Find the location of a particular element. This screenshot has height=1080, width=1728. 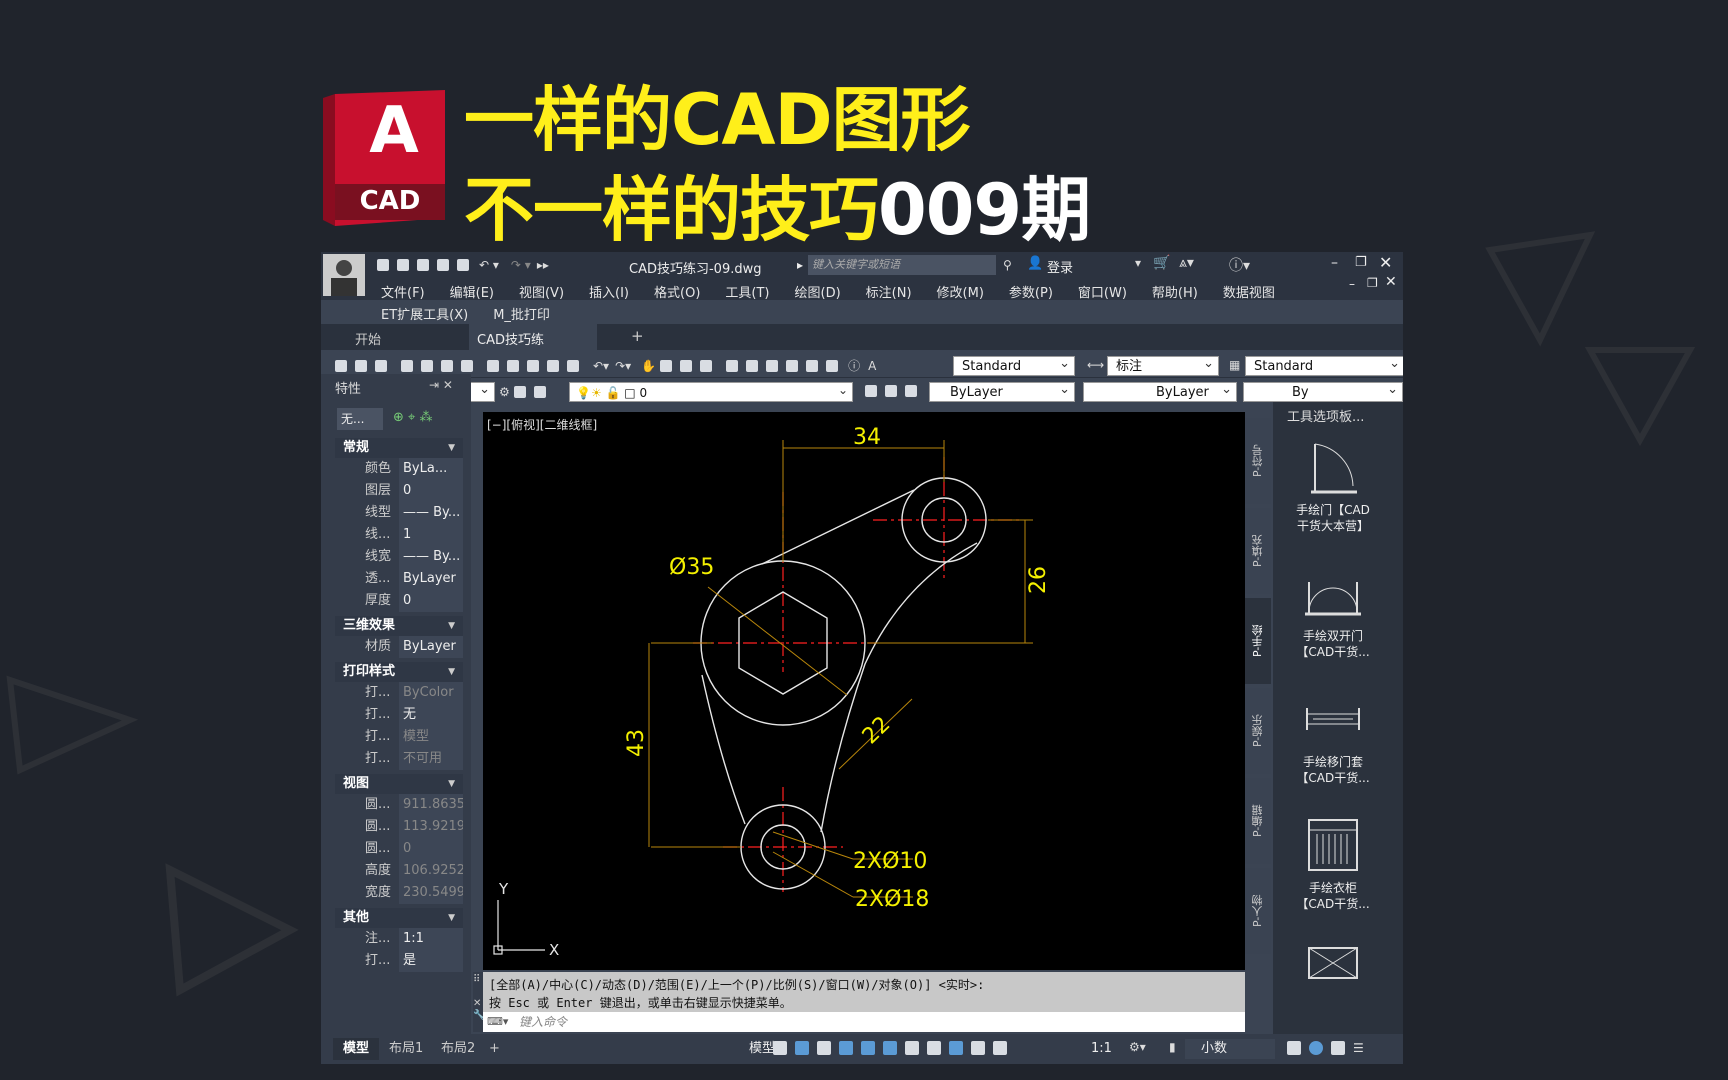

dim-style-select: 标注 is located at coordinates (1163, 365).